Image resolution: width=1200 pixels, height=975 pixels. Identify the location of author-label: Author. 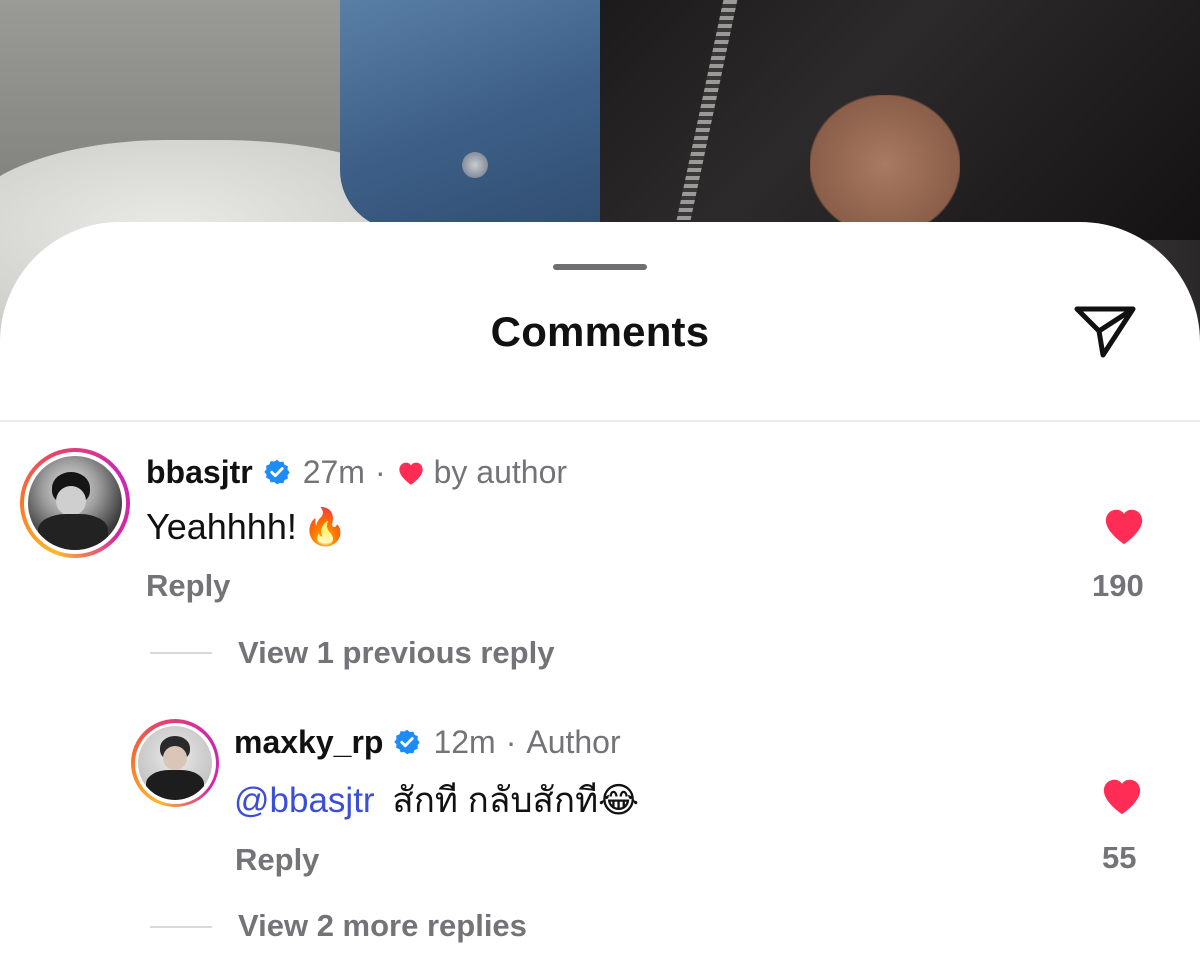
(573, 741).